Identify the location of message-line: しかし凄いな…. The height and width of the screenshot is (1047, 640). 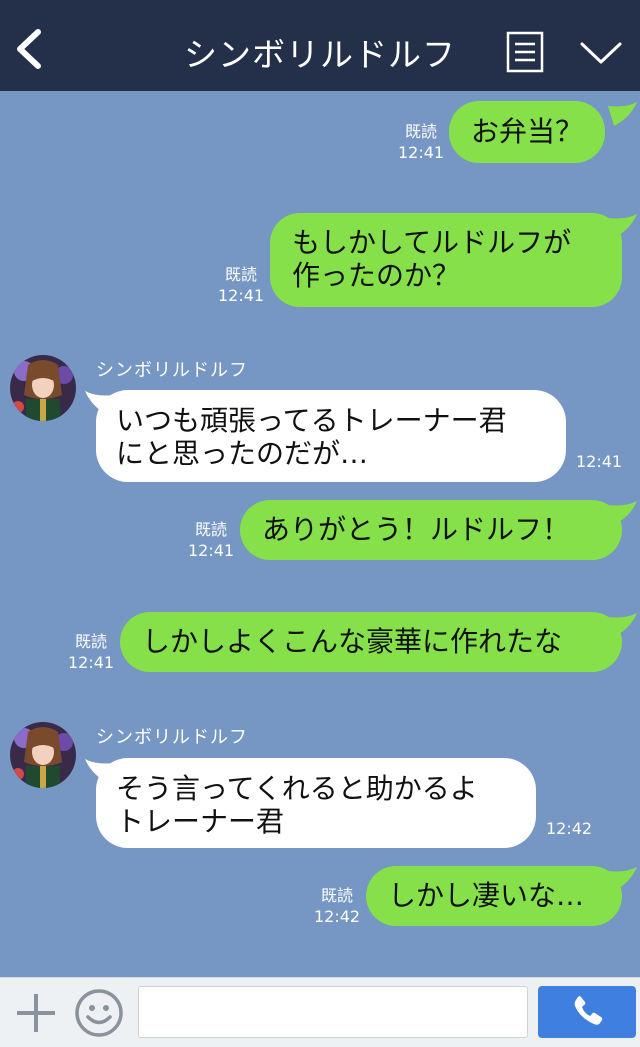
(486, 895).